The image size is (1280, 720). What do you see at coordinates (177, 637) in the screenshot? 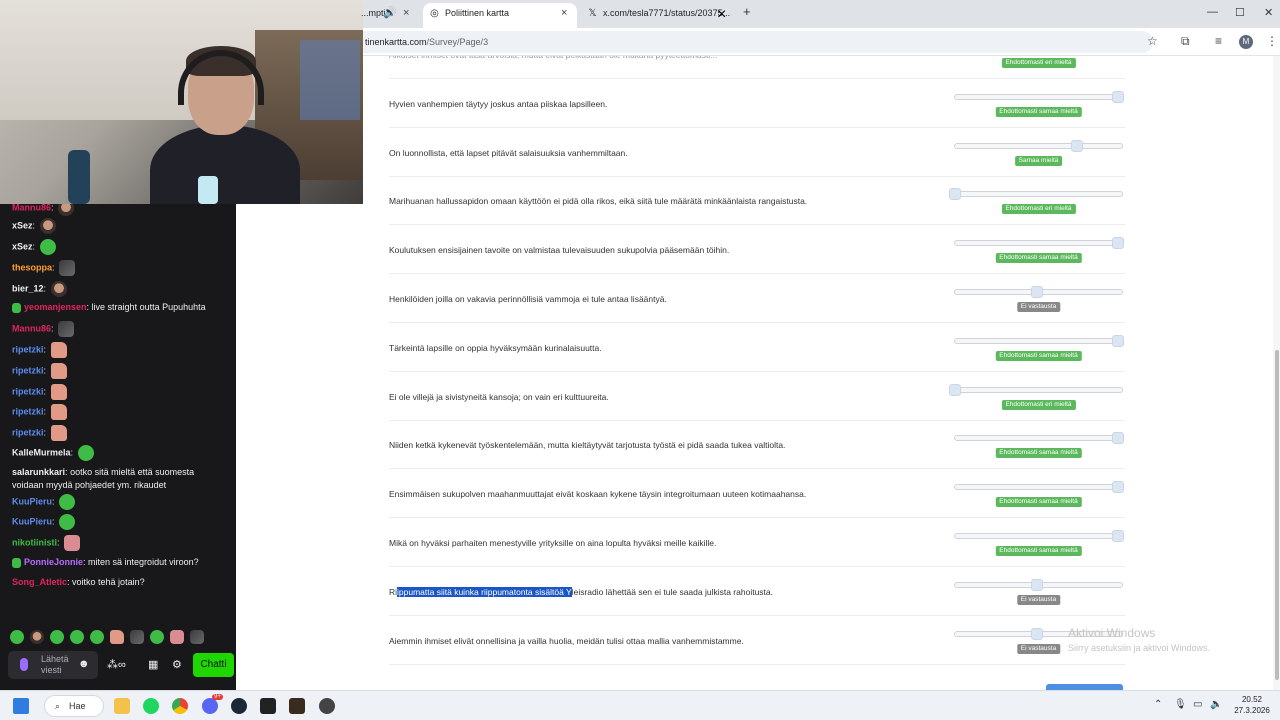
I see `pink-emote-icon` at bounding box center [177, 637].